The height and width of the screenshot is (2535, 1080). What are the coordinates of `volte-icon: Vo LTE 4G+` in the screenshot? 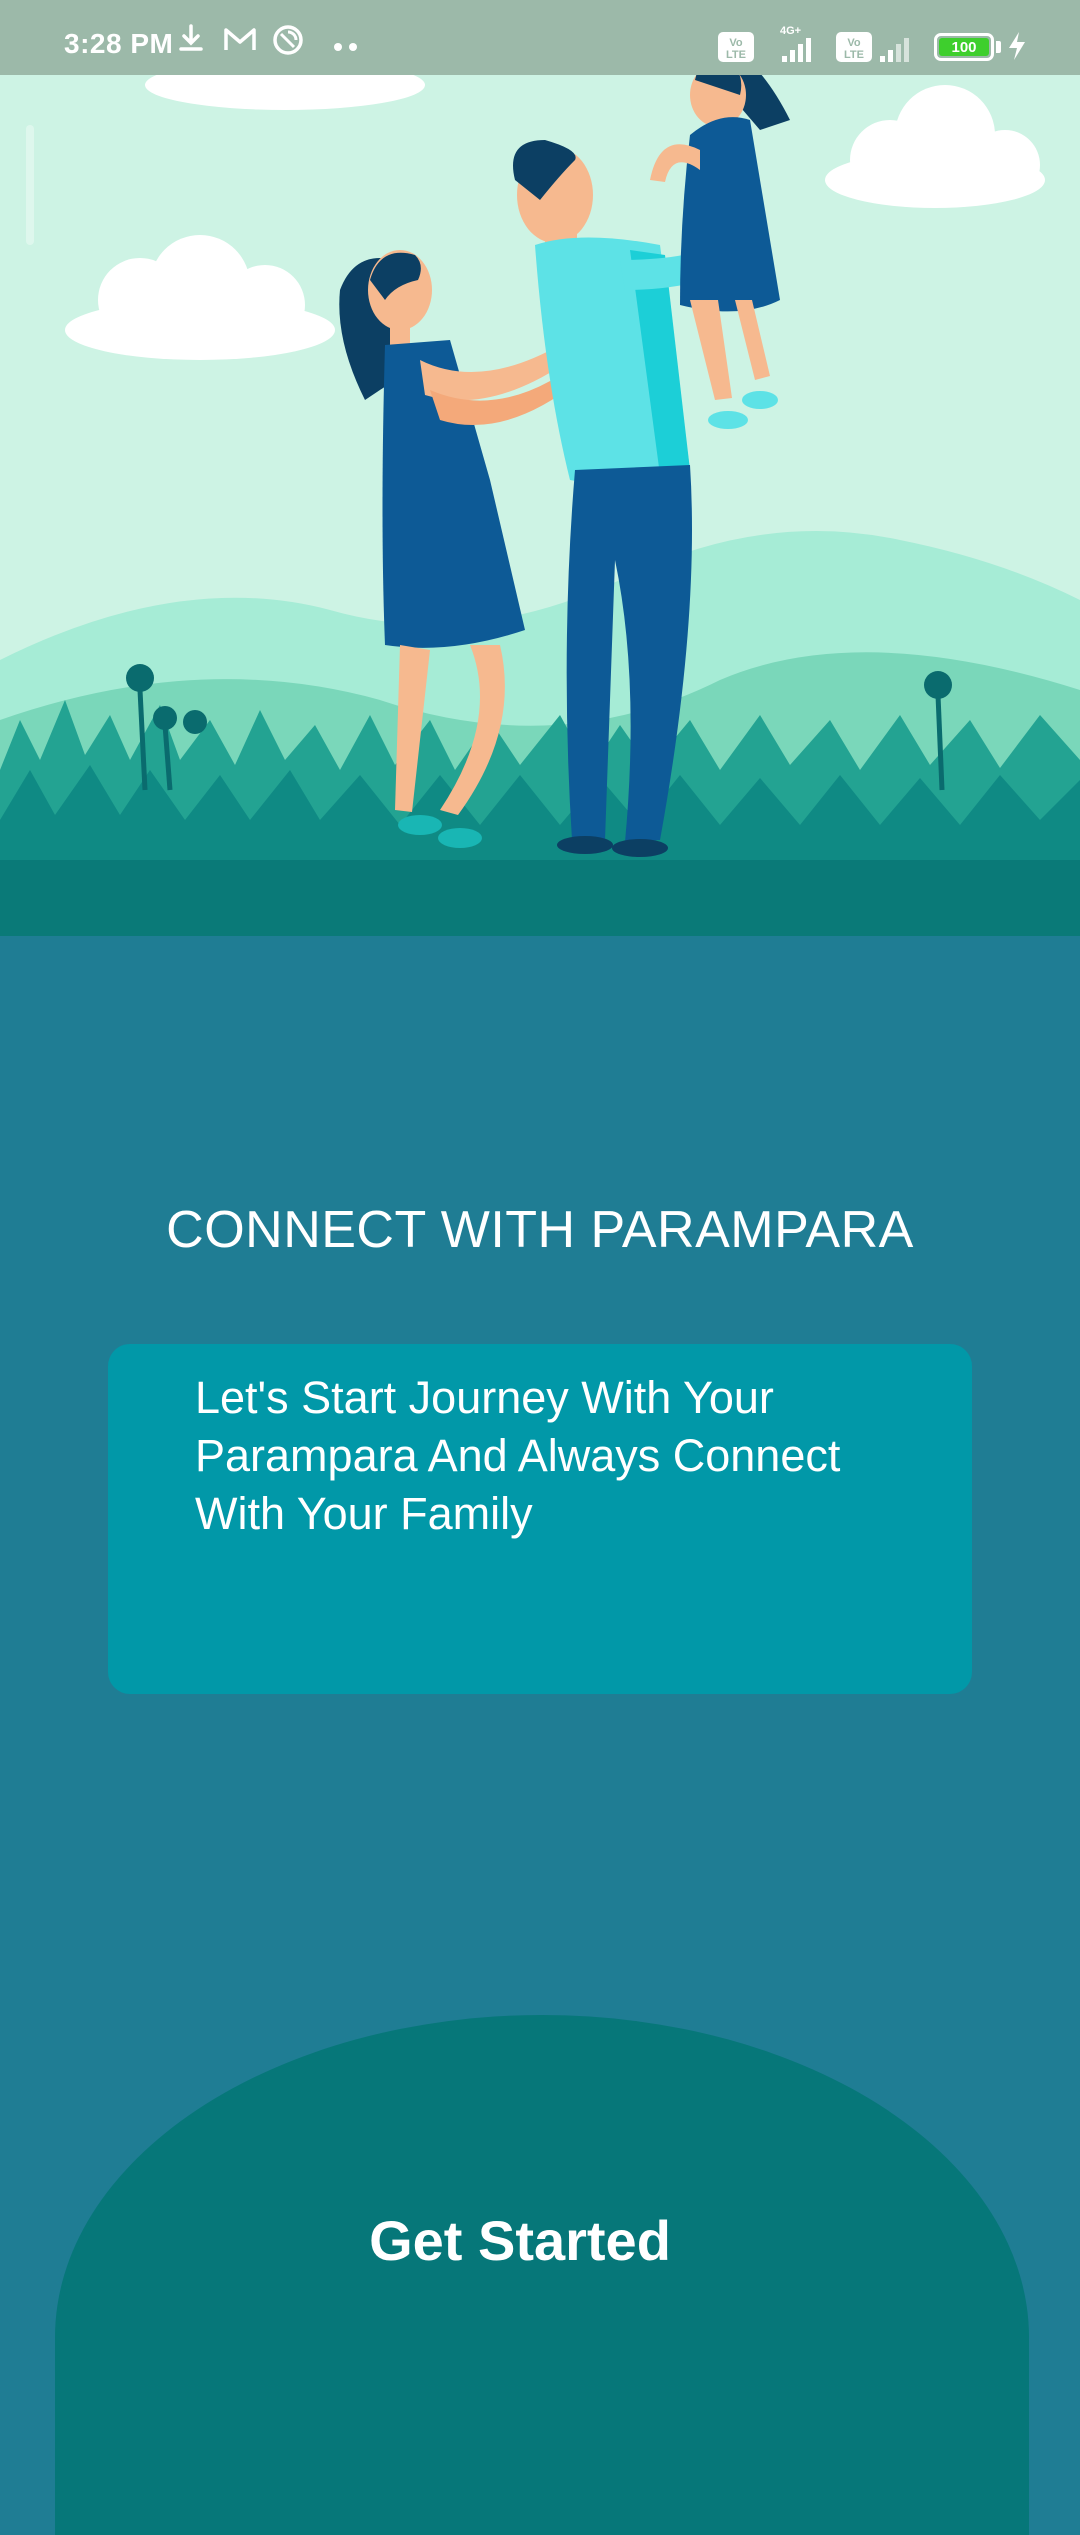 It's located at (764, 43).